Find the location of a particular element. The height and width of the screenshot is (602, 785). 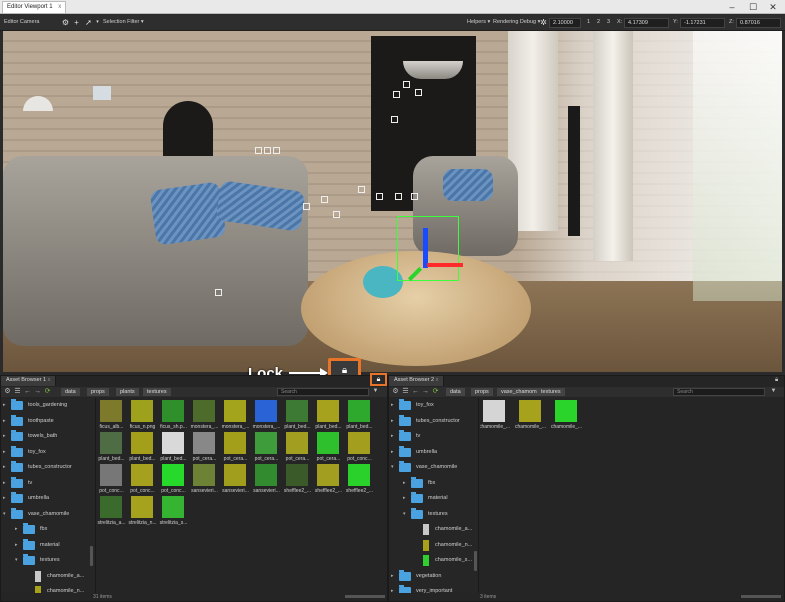

close-window-icon: ✕ is located at coordinates (773, 7).